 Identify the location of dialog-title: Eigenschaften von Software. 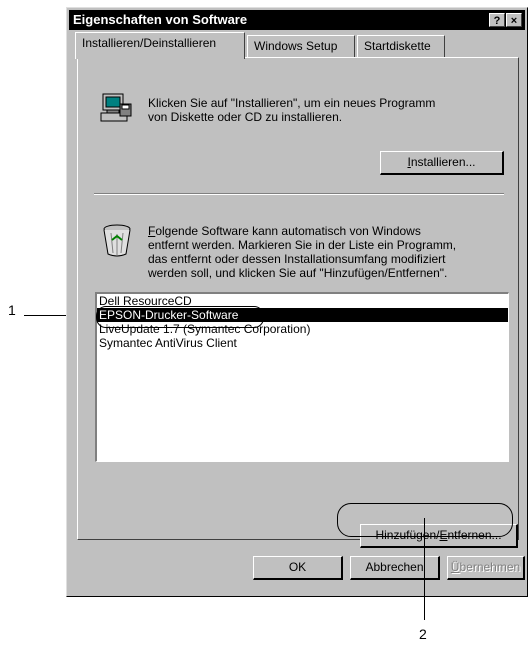
(160, 19).